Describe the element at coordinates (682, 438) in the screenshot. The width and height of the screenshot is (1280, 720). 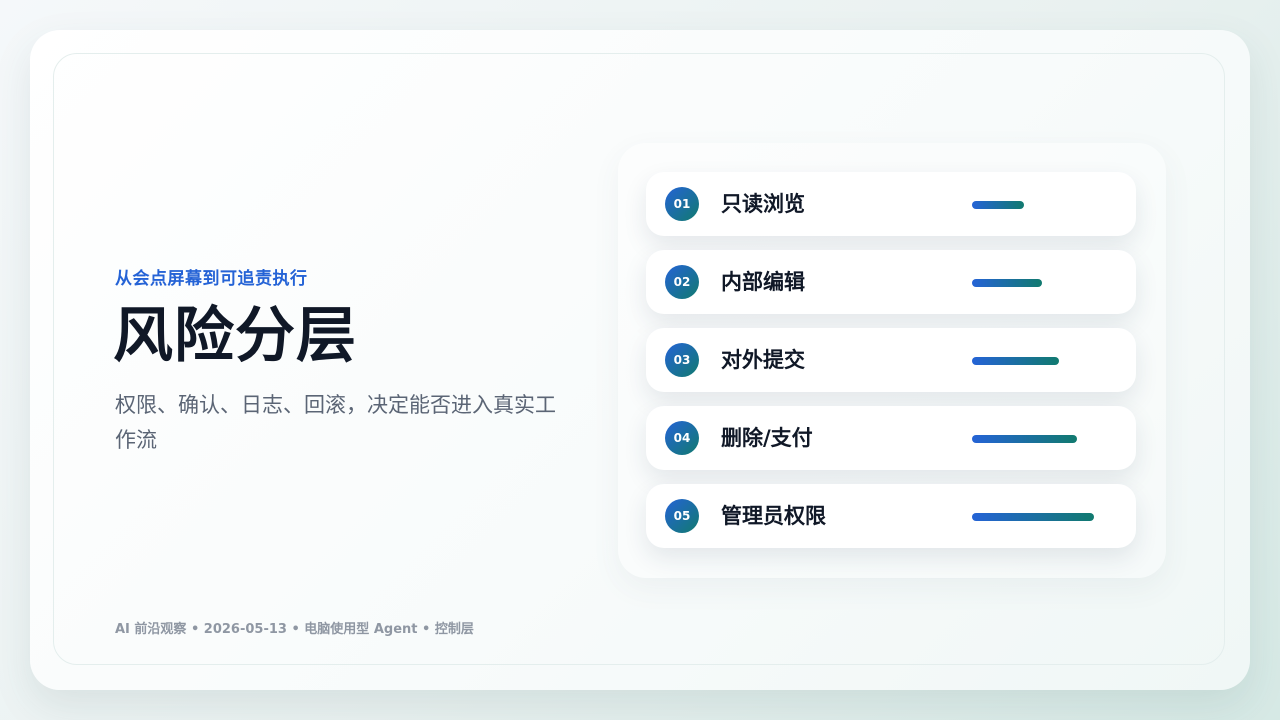
I see `level-number-badge: 04` at that location.